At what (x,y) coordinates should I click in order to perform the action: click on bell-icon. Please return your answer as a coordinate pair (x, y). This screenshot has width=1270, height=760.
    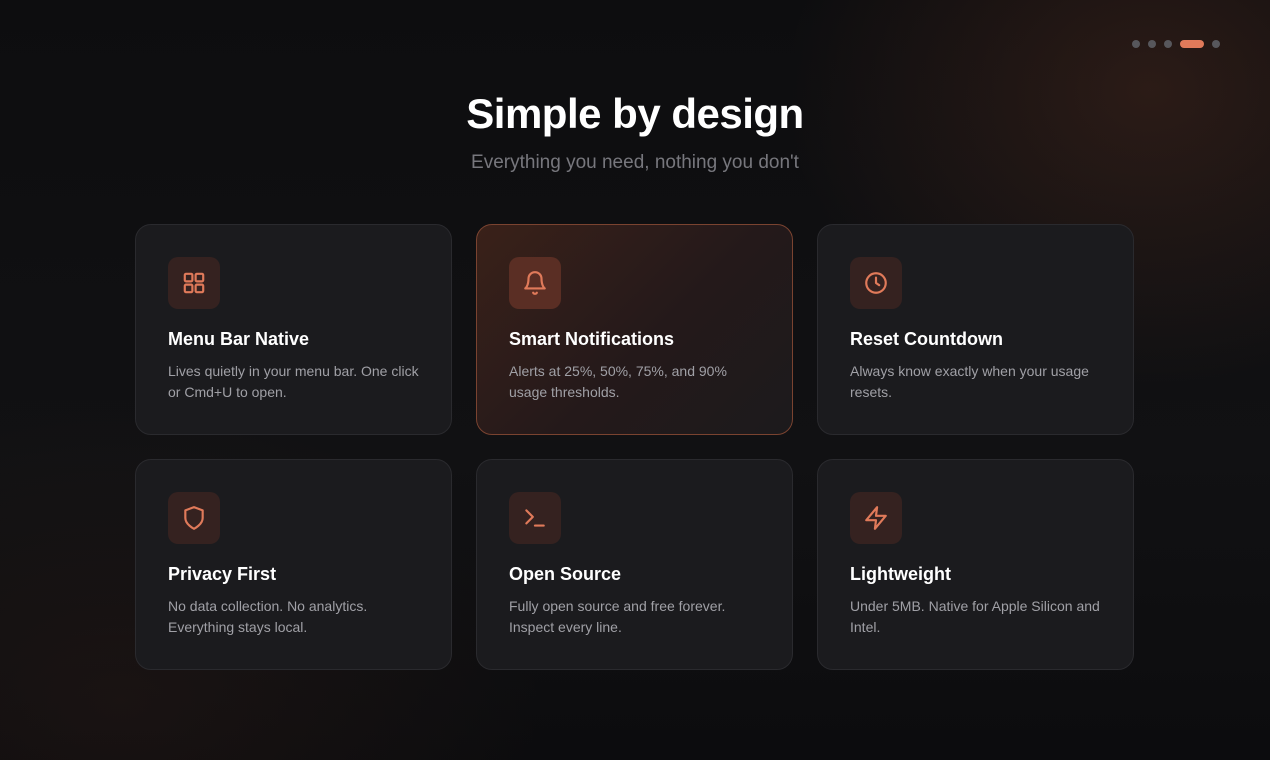
    Looking at the image, I should click on (535, 283).